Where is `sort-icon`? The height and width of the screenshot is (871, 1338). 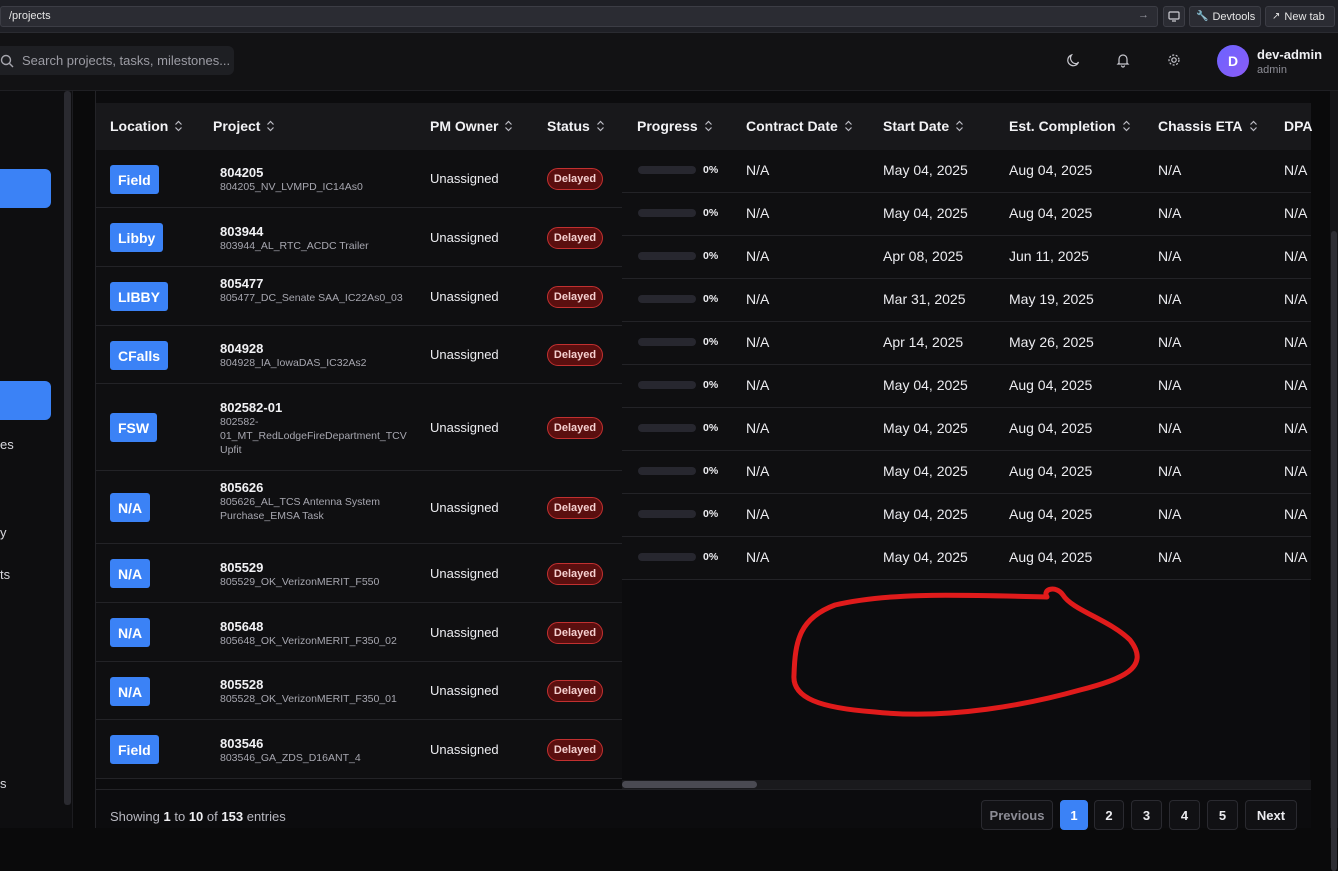 sort-icon is located at coordinates (708, 126).